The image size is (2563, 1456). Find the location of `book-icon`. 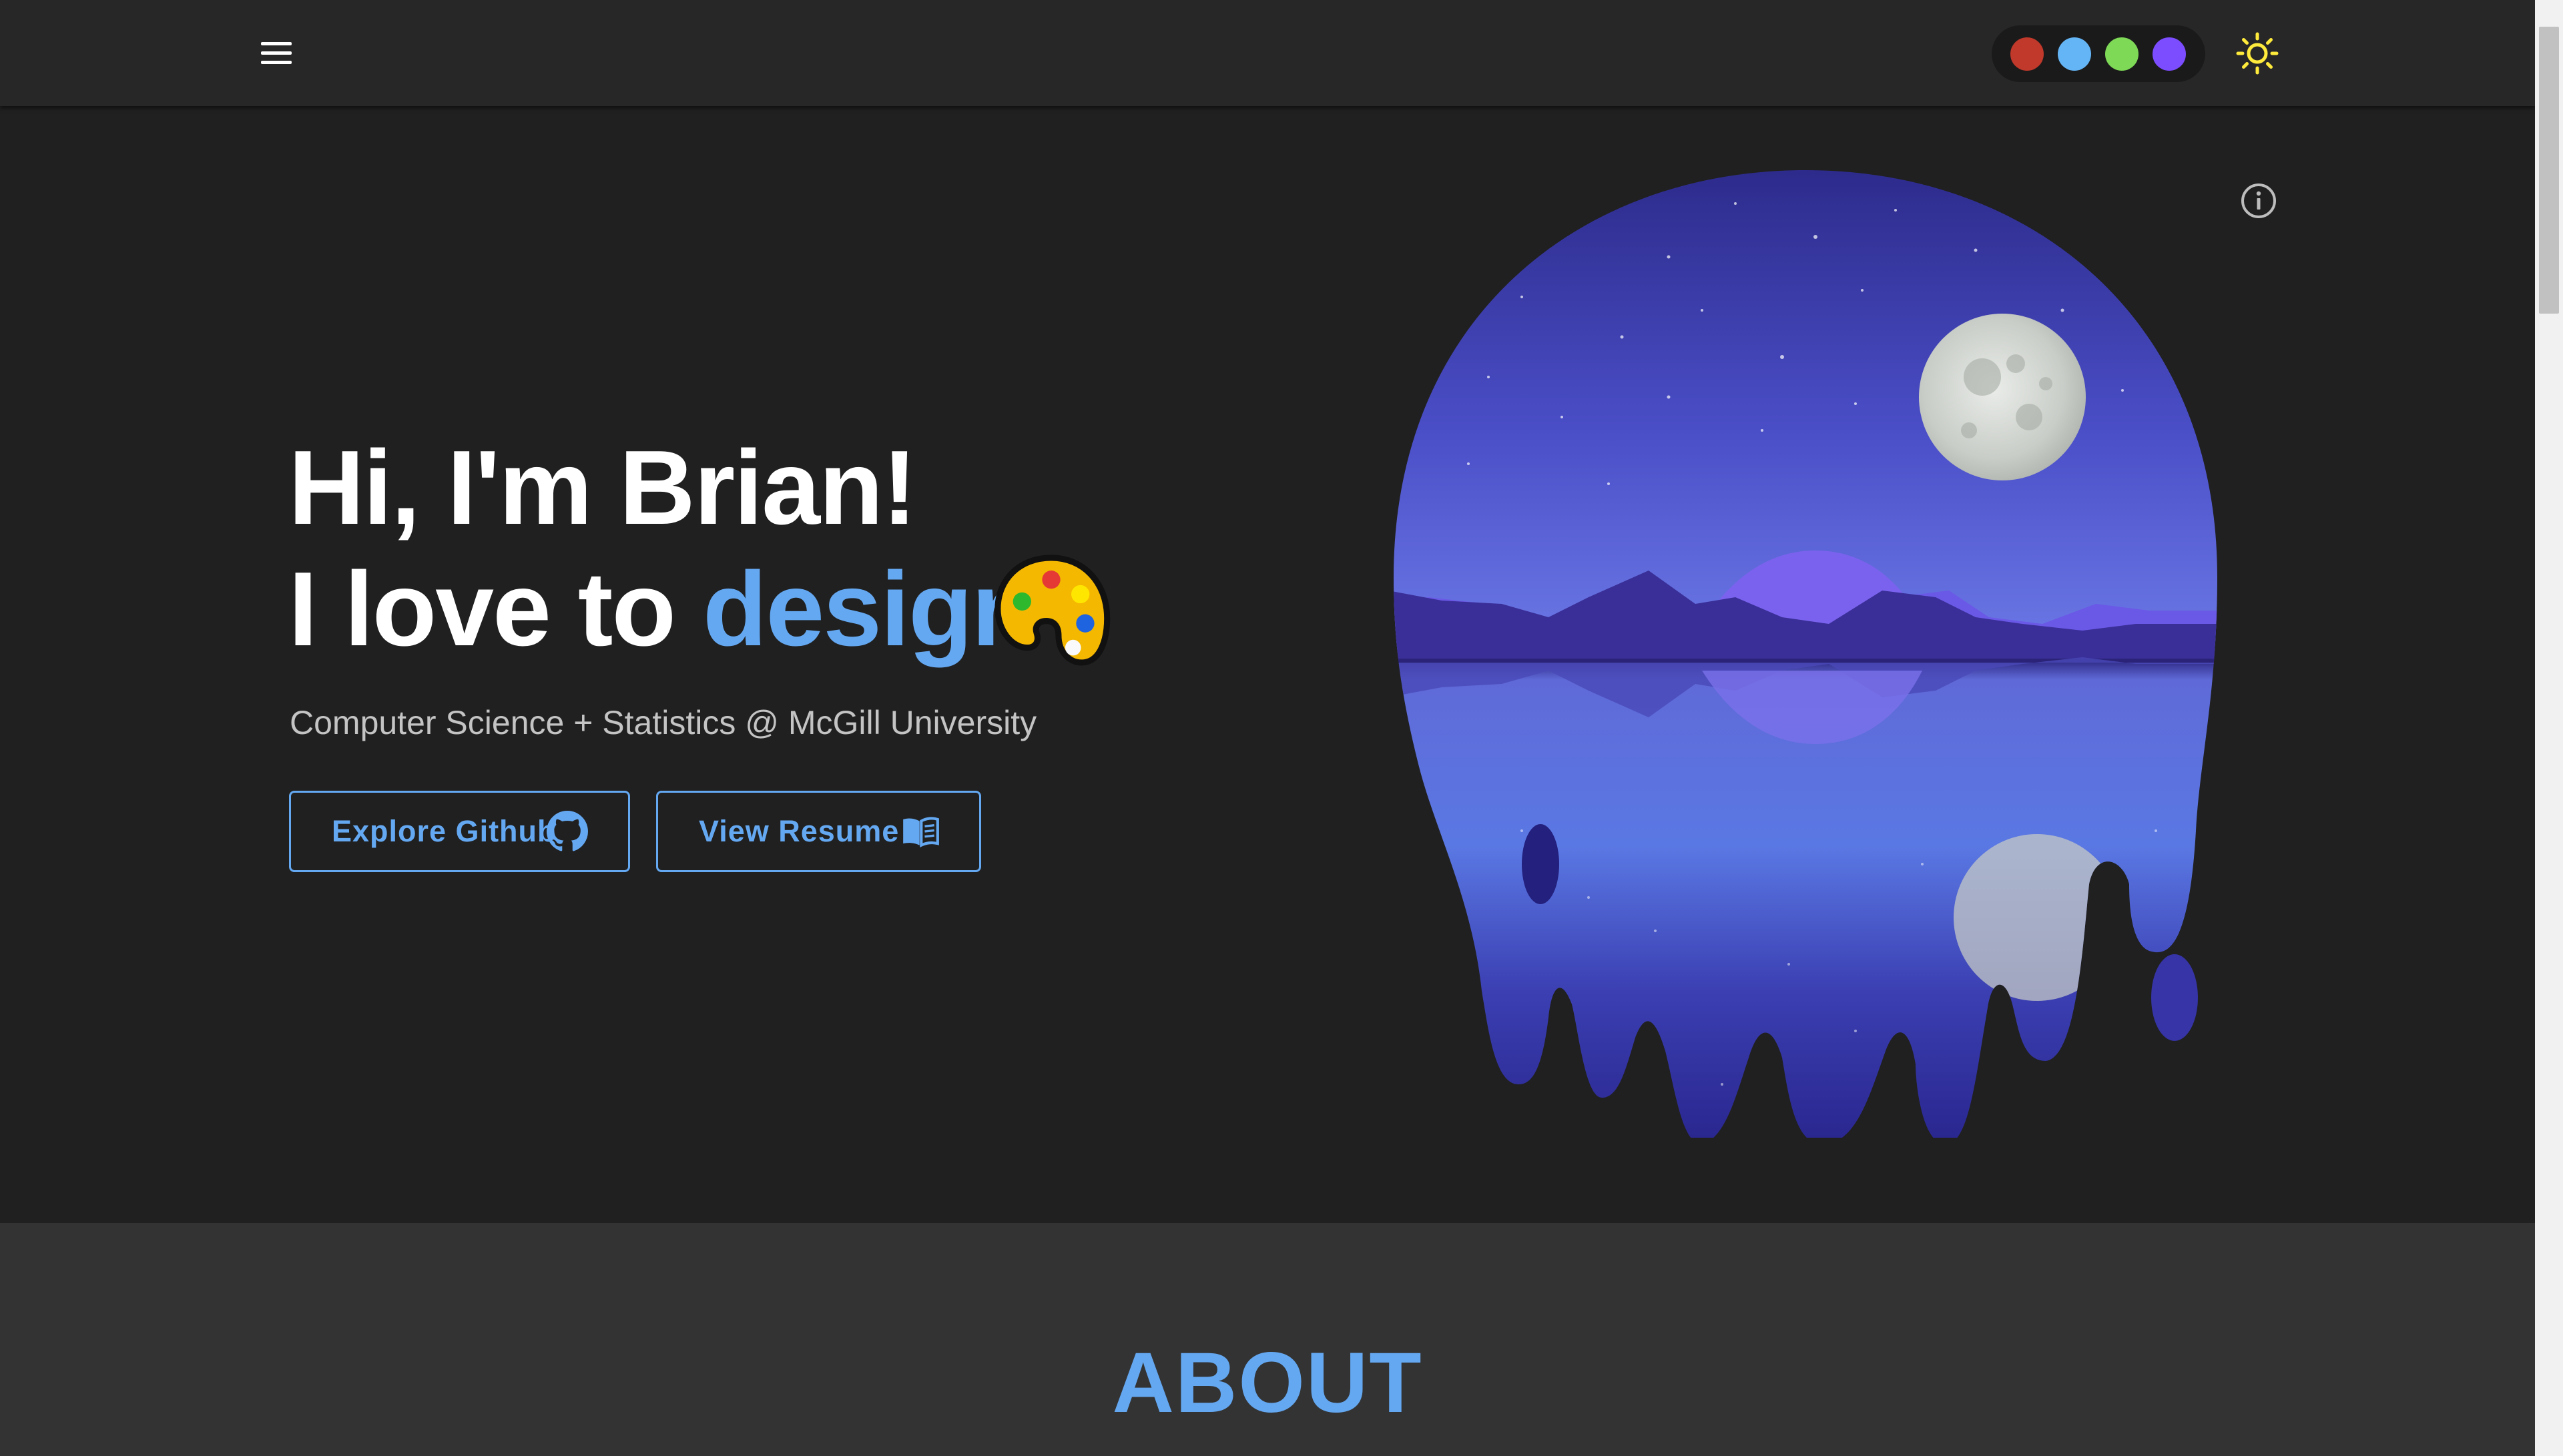

book-icon is located at coordinates (920, 831).